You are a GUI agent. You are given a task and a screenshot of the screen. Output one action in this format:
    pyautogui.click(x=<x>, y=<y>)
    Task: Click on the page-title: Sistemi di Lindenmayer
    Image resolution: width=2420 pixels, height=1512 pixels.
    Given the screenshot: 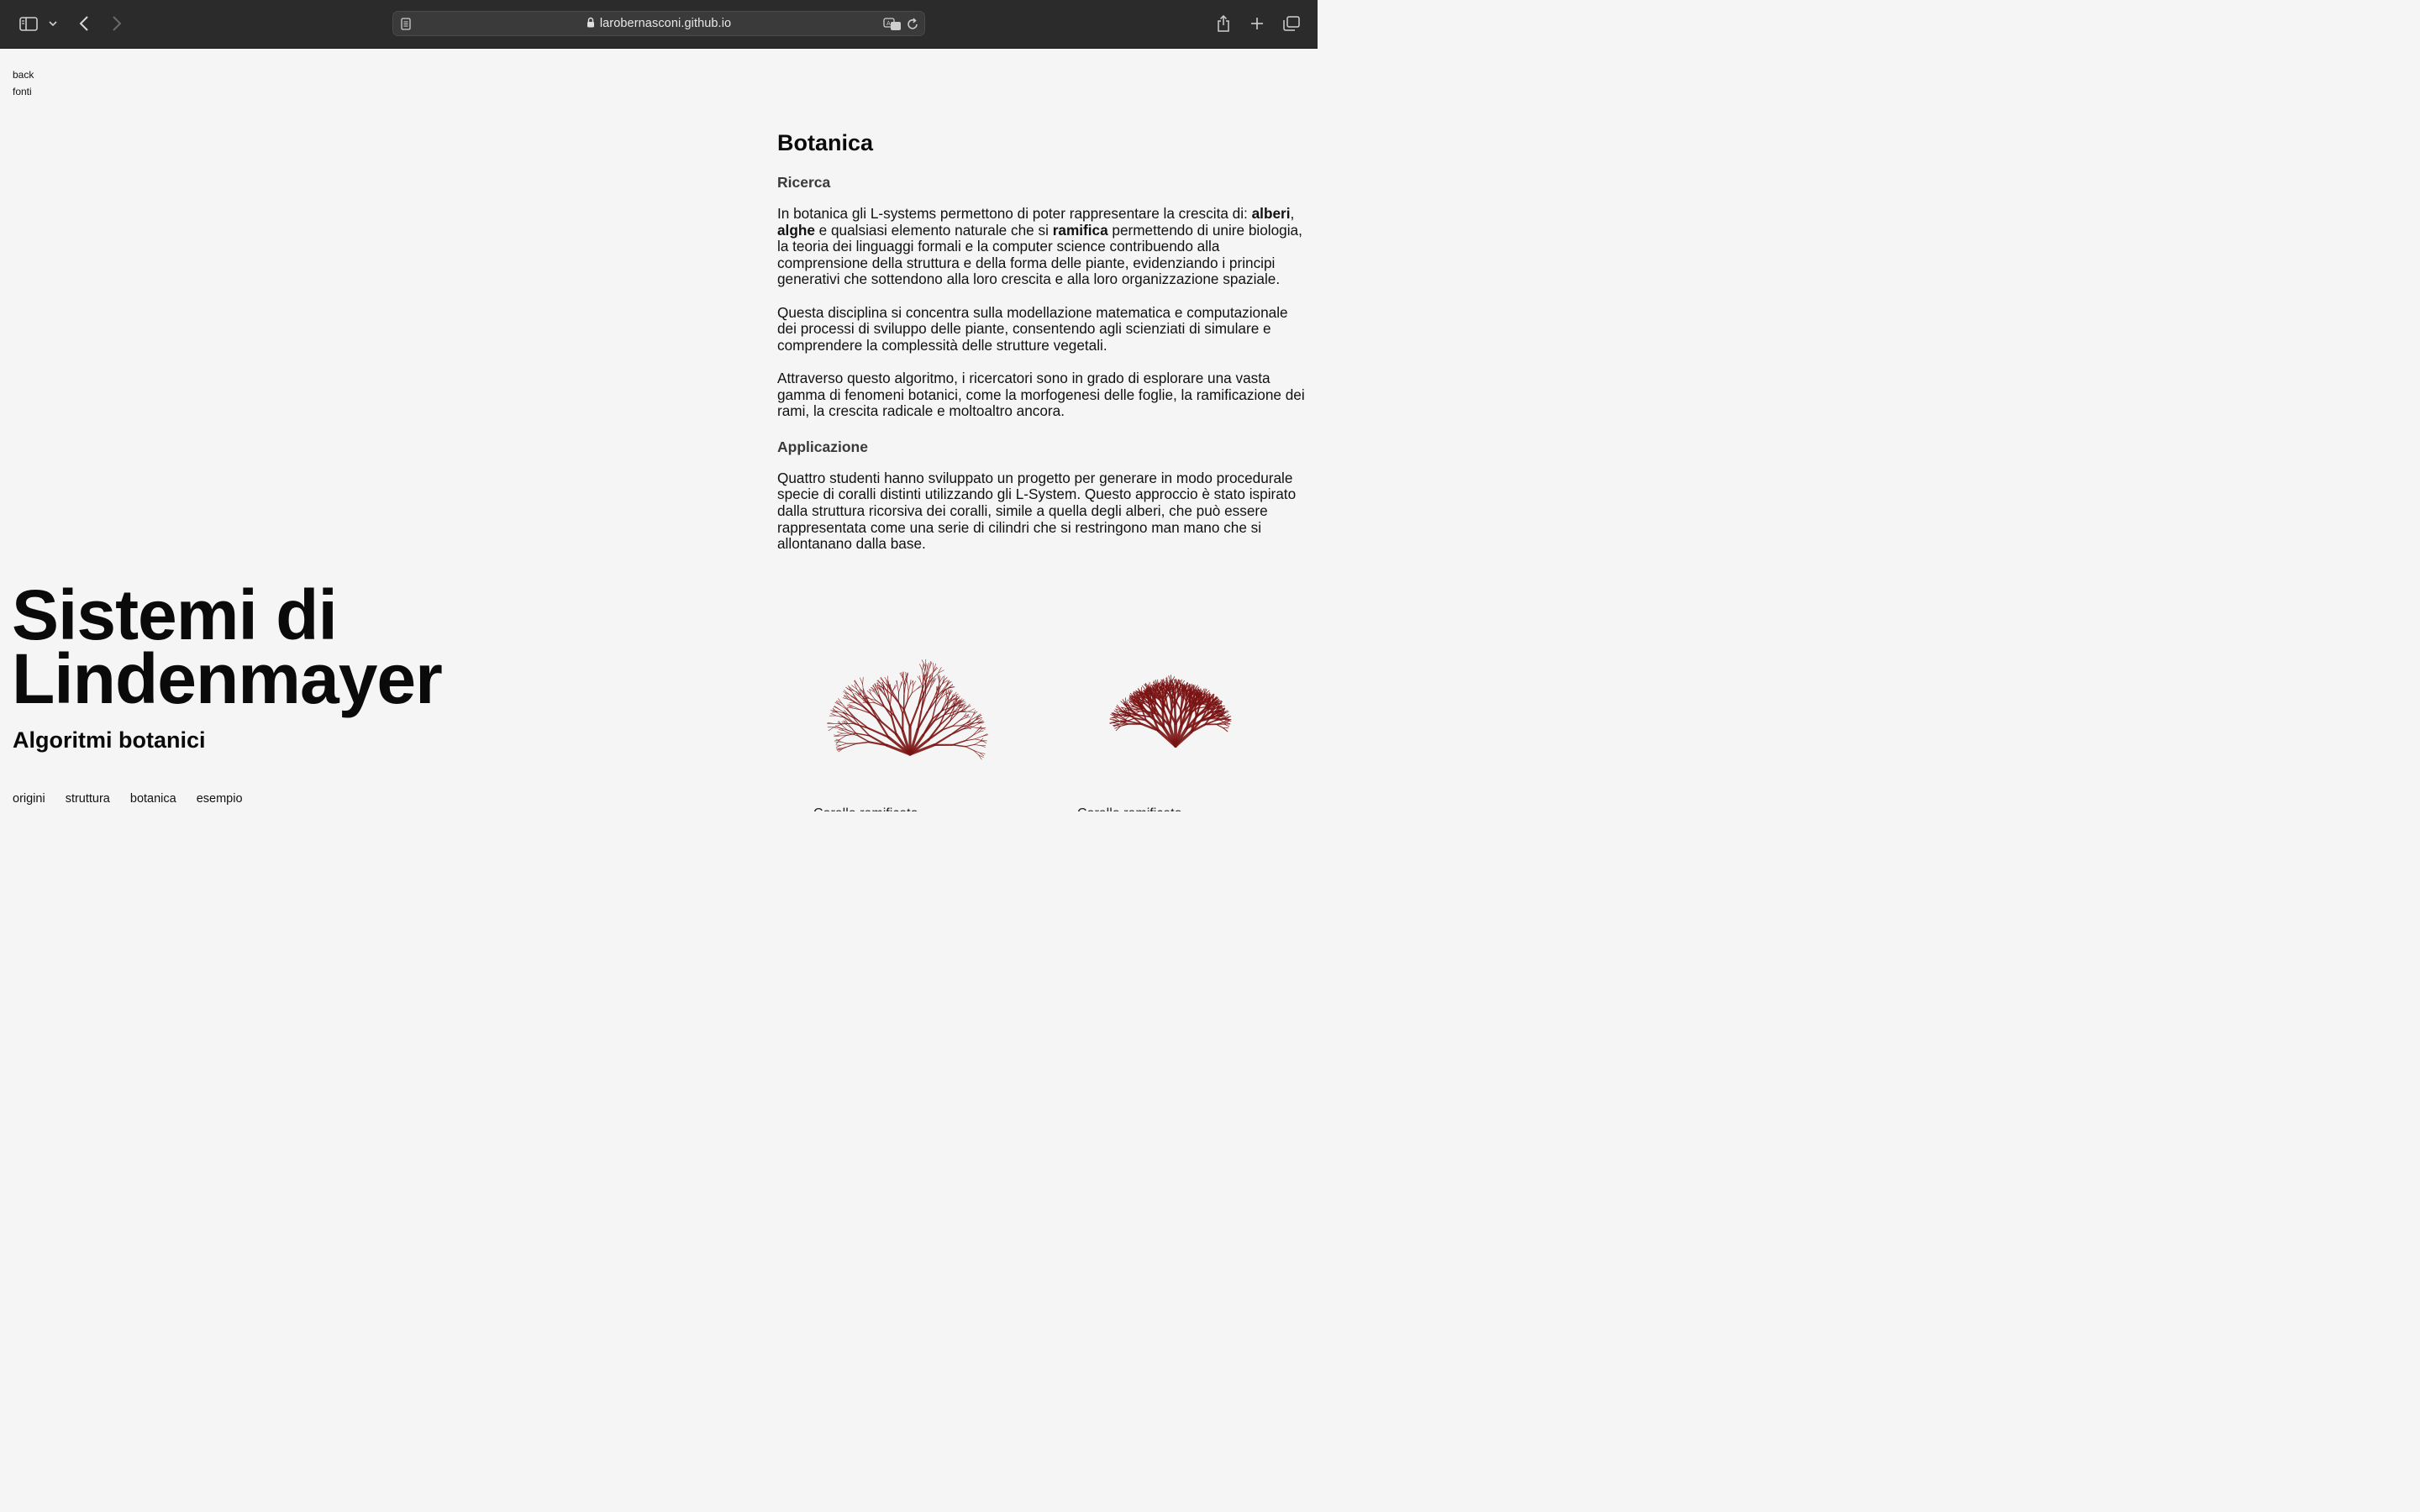 What is the action you would take?
    pyautogui.click(x=227, y=647)
    